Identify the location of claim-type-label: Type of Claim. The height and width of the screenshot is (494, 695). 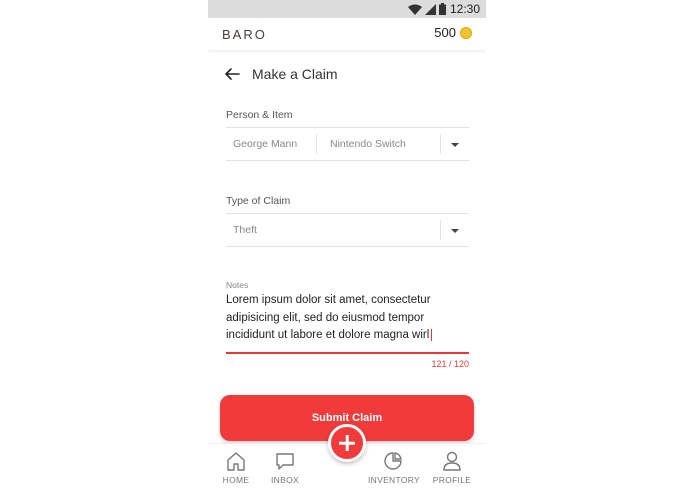
(258, 201).